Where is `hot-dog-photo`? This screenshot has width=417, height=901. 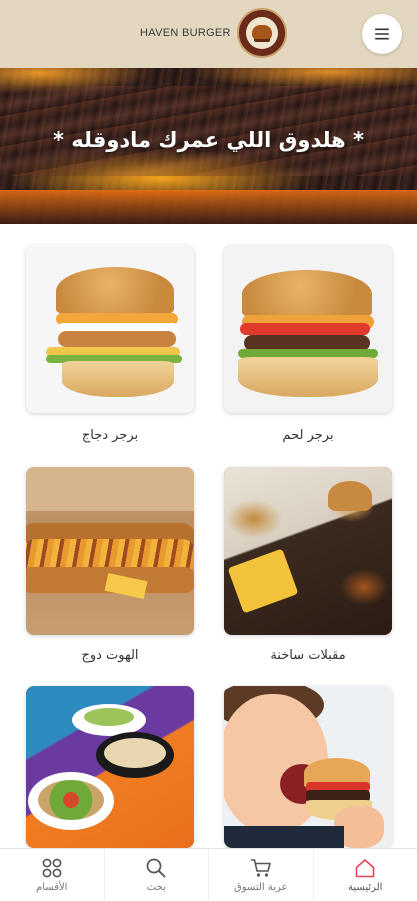
hot-dog-photo is located at coordinates (110, 551).